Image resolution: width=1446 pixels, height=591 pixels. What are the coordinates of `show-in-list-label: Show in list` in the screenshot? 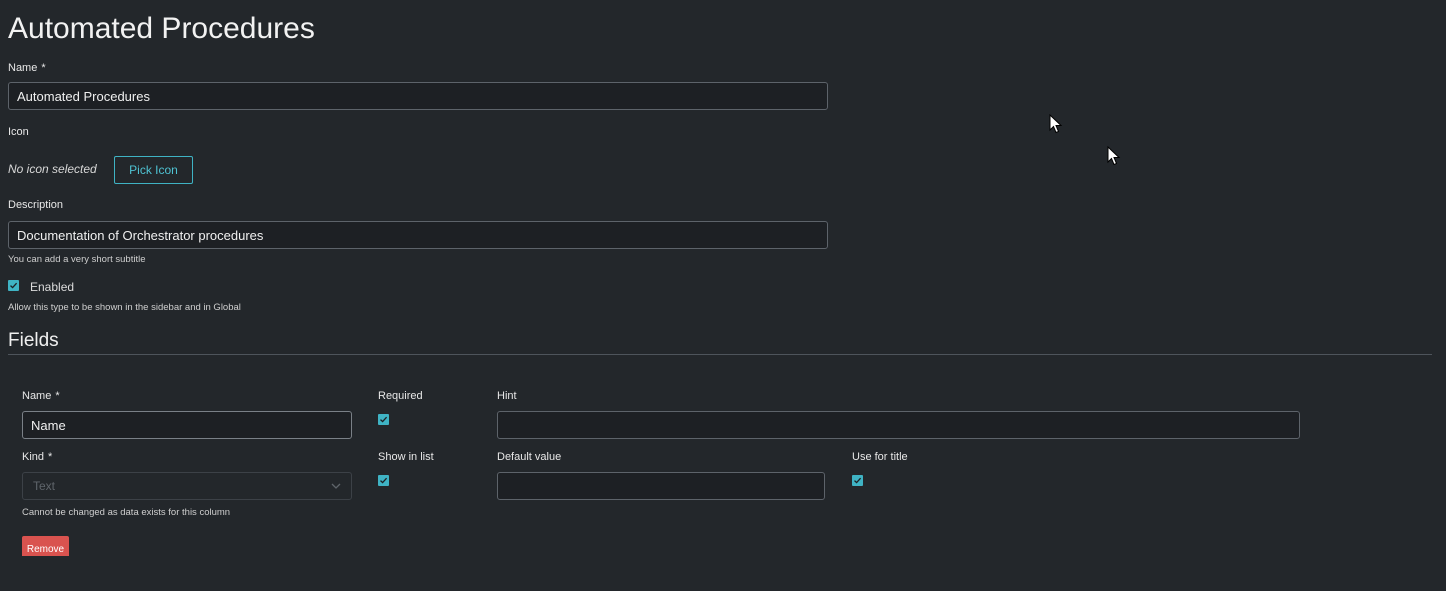 It's located at (406, 457).